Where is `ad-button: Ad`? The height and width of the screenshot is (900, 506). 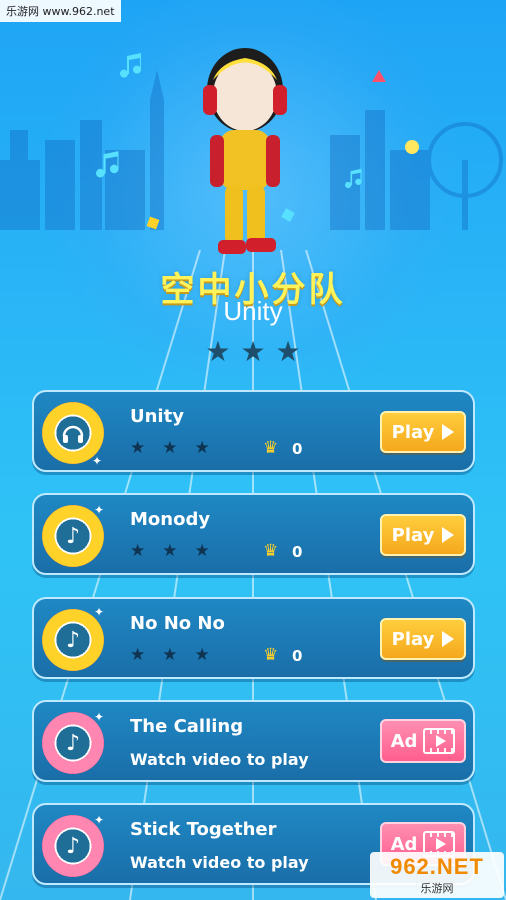 ad-button: Ad is located at coordinates (423, 741).